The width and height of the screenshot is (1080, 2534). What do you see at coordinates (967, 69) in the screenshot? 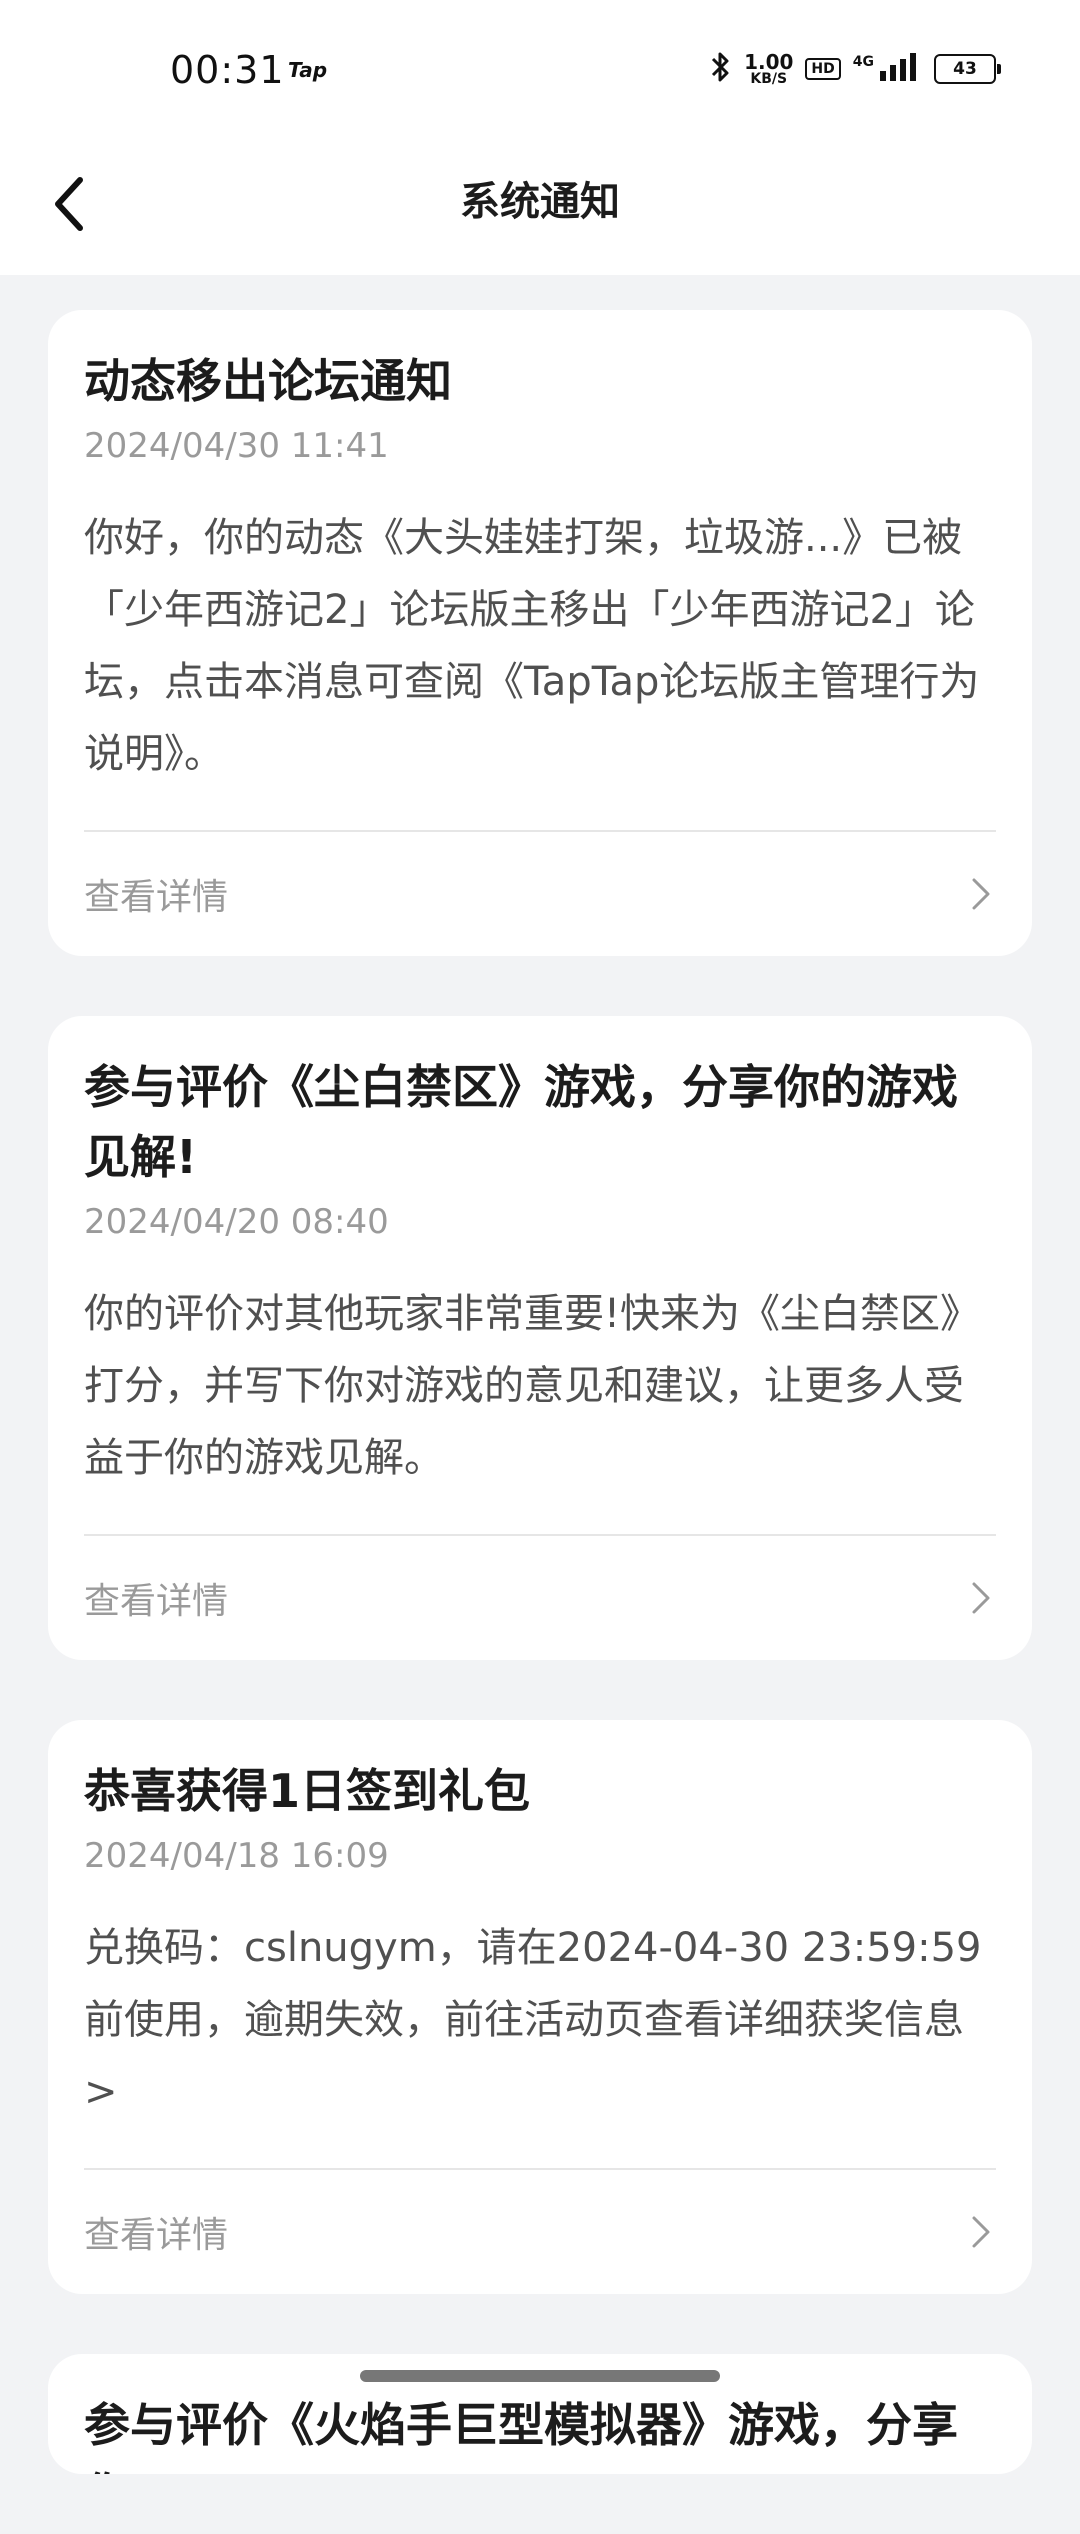
I see `battery-icon: 43` at bounding box center [967, 69].